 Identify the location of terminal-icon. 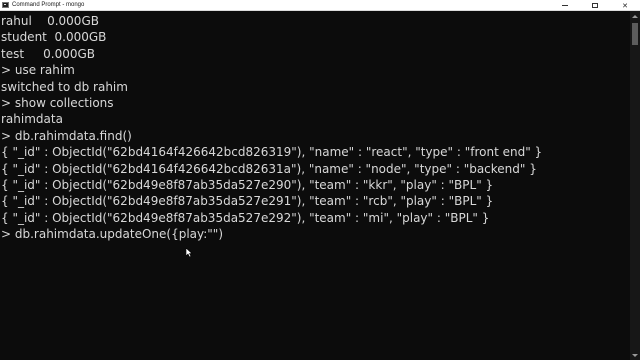
(5, 5).